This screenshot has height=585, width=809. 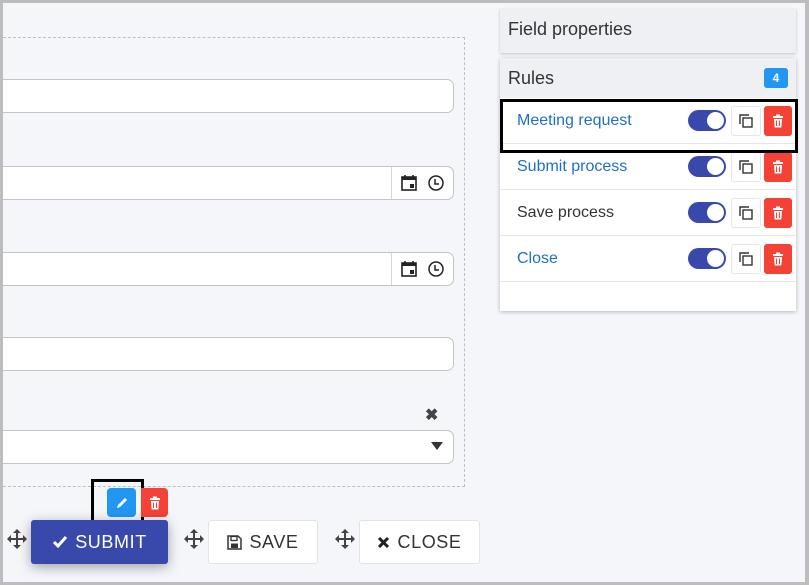 What do you see at coordinates (437, 446) in the screenshot?
I see `caret-down-icon` at bounding box center [437, 446].